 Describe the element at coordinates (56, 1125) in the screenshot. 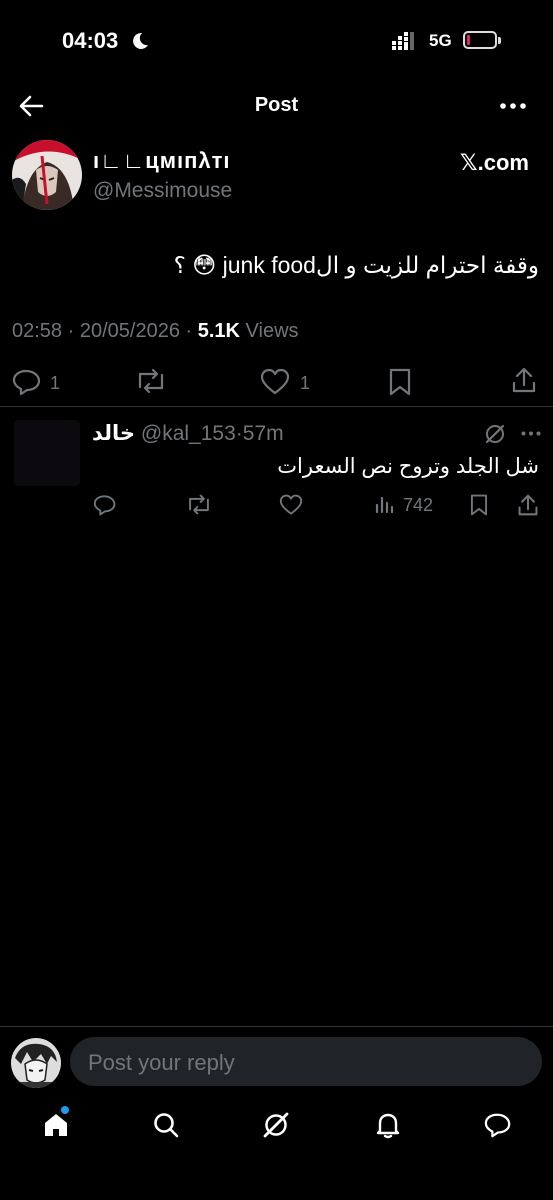

I see `home-icon` at that location.